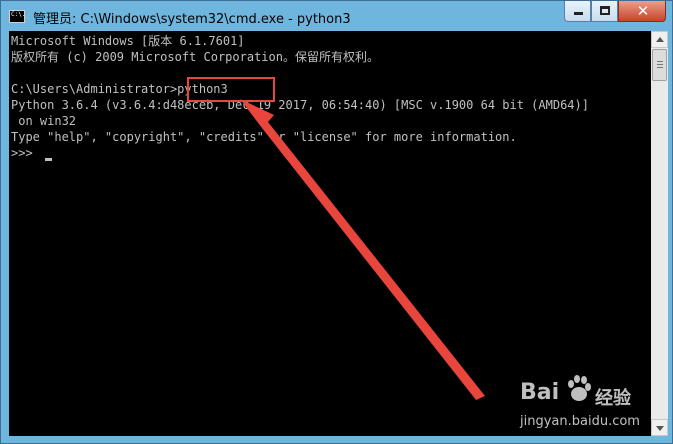 The height and width of the screenshot is (444, 673). What do you see at coordinates (540, 392) in the screenshot?
I see `watermark-logo: Bai` at bounding box center [540, 392].